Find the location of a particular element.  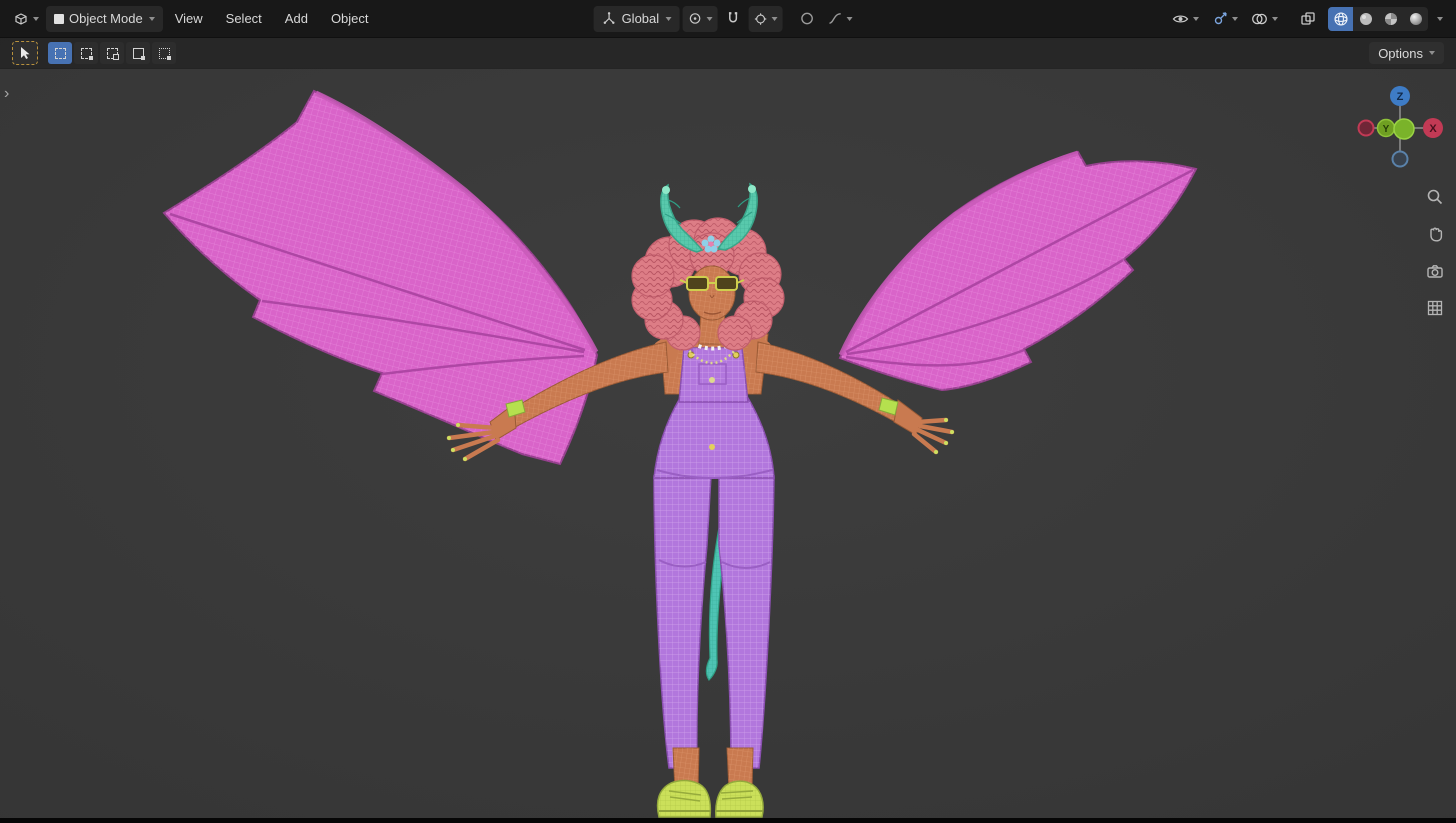

pivot-point-icon is located at coordinates (694, 18).